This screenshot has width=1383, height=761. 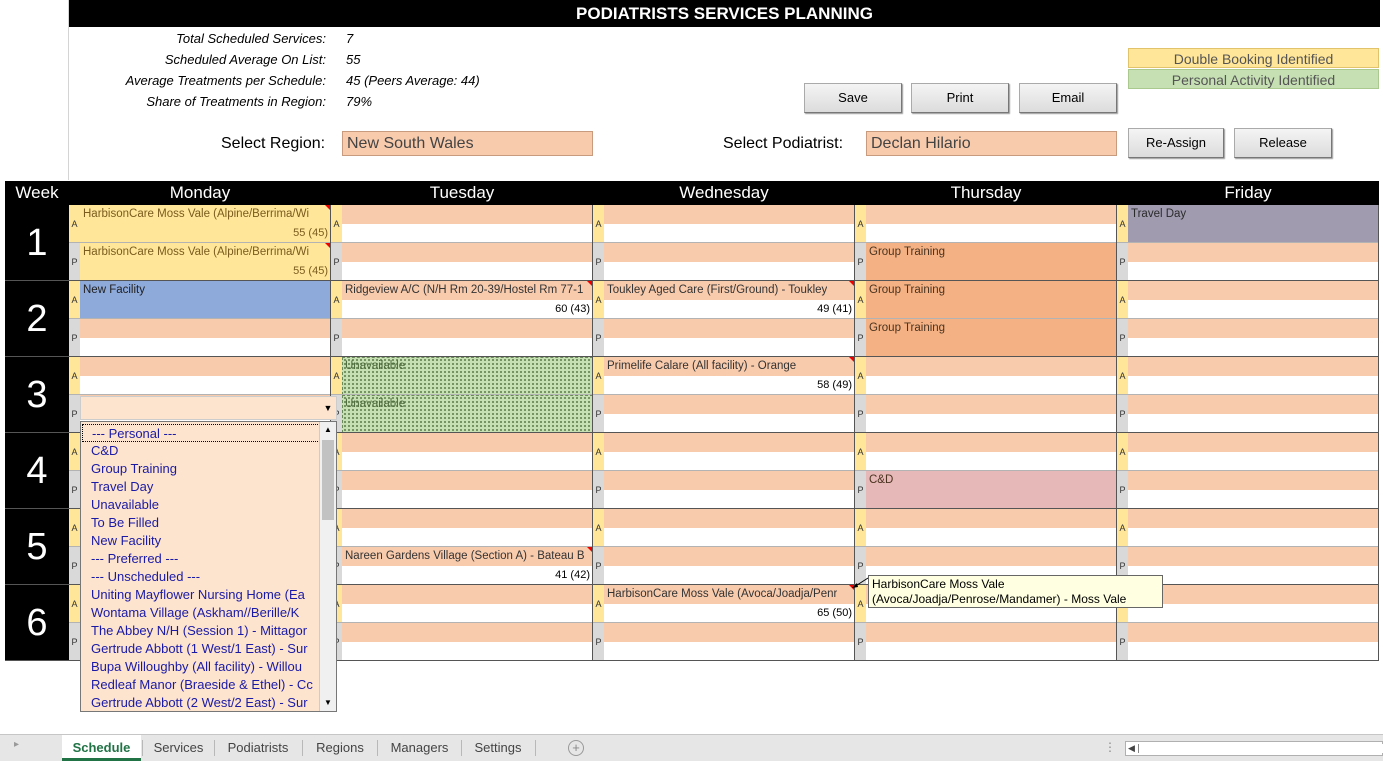 What do you see at coordinates (724, 490) in the screenshot?
I see `slot-wednesday-week4-pm: P` at bounding box center [724, 490].